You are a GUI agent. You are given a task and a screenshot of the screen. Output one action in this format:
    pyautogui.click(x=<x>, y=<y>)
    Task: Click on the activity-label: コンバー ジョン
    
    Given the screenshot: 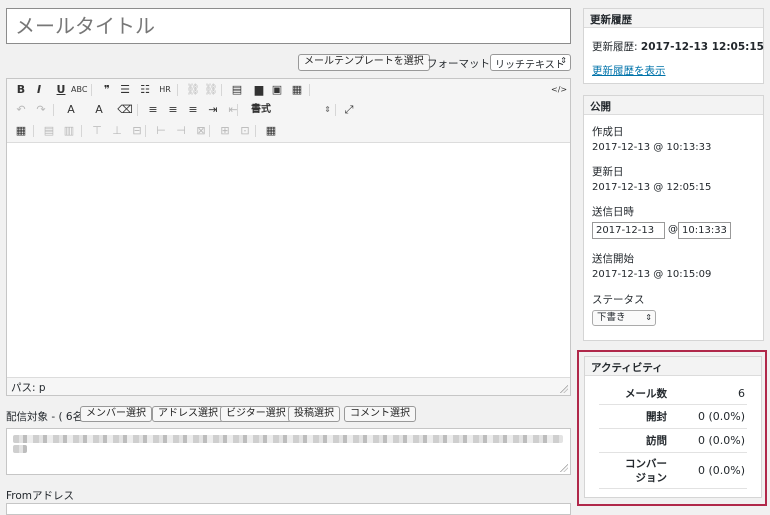 What is the action you would take?
    pyautogui.click(x=646, y=471)
    